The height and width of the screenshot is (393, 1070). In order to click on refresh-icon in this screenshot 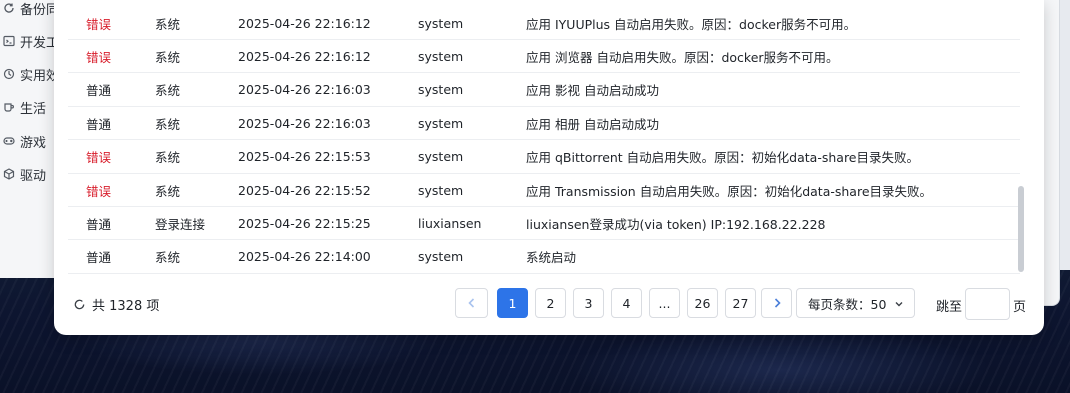, I will do `click(79, 304)`.